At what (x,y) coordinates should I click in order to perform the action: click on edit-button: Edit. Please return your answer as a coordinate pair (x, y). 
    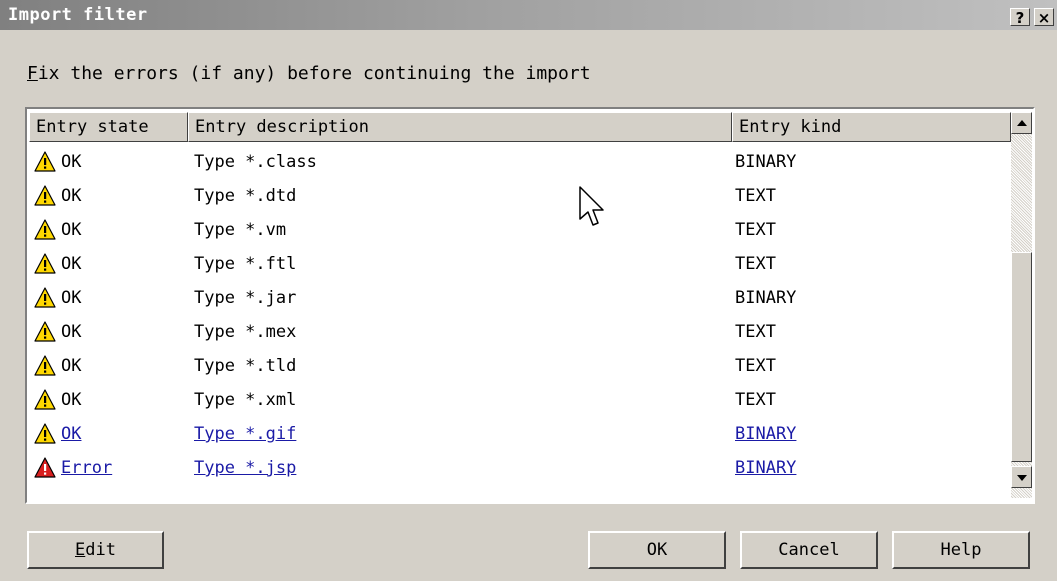
    Looking at the image, I should click on (95, 550).